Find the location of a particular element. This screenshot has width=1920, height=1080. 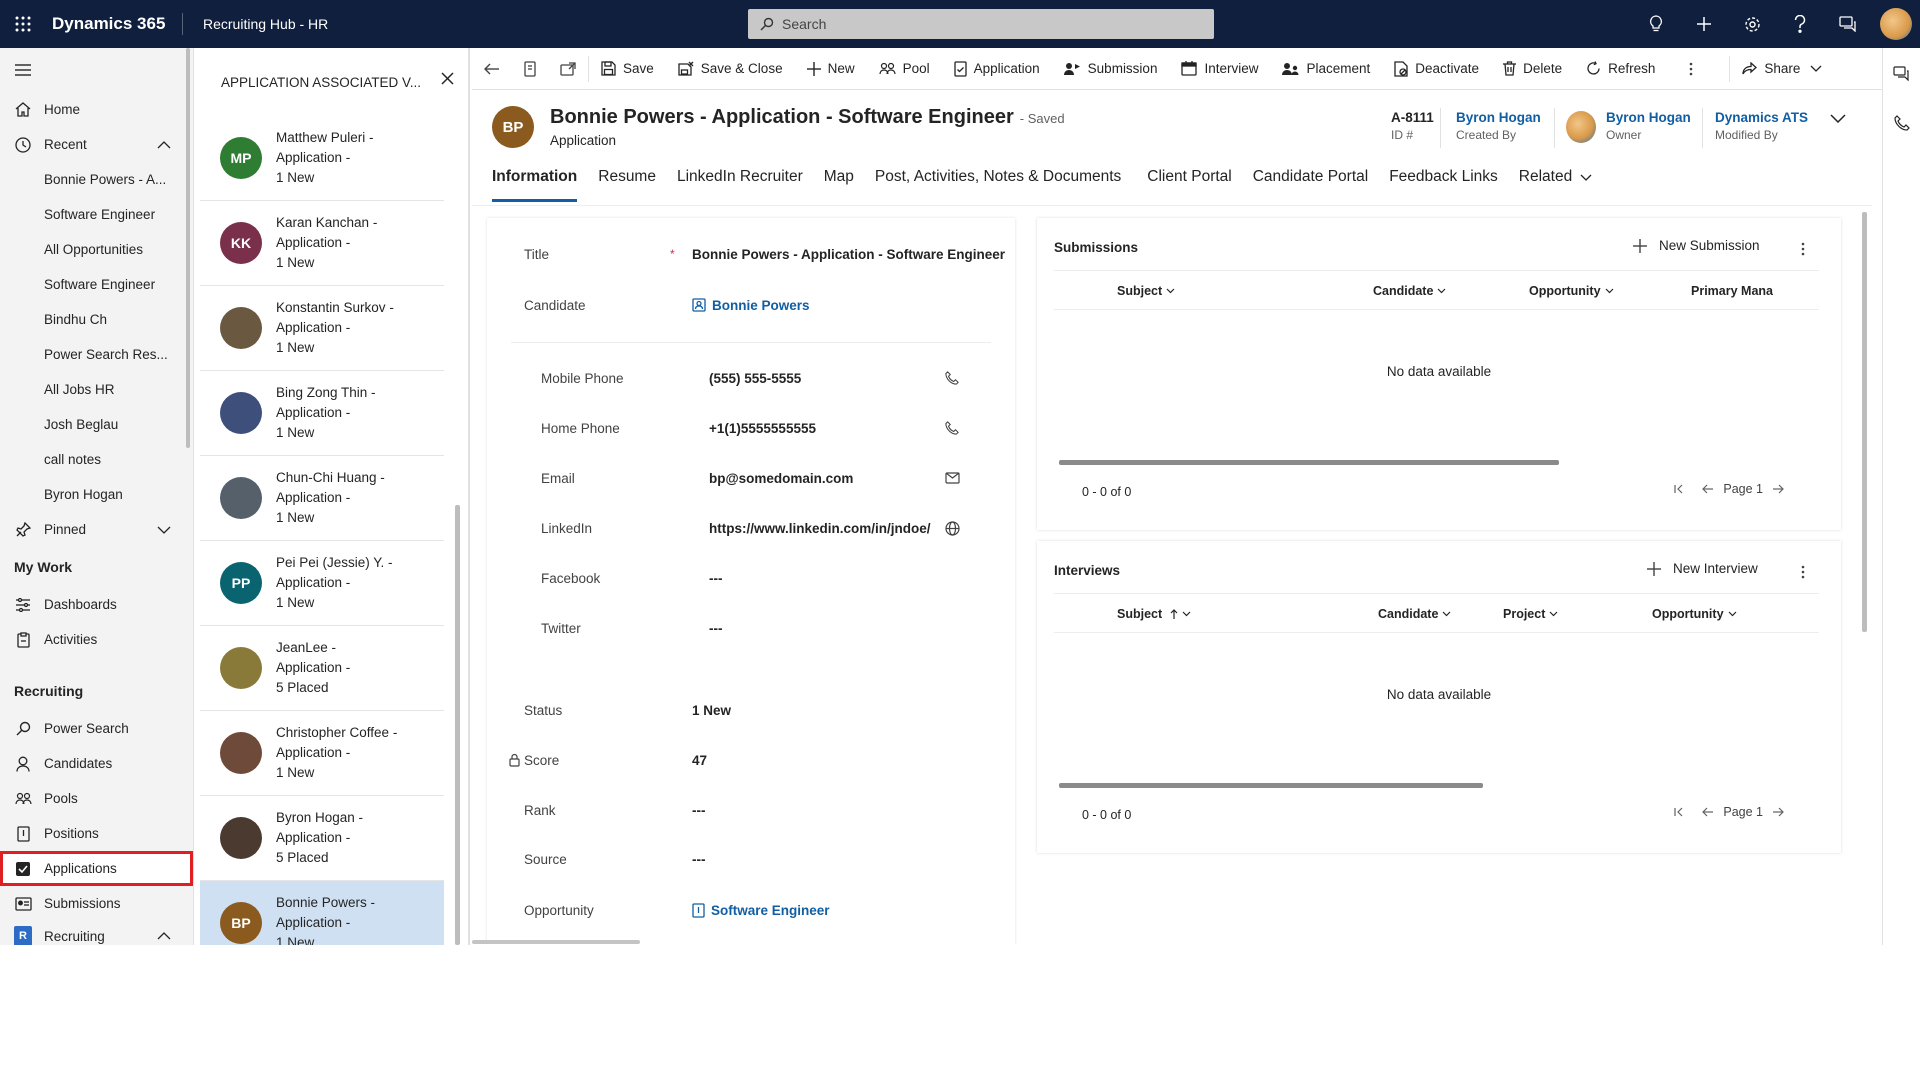

nav-candidates: Candidates is located at coordinates (96, 763).